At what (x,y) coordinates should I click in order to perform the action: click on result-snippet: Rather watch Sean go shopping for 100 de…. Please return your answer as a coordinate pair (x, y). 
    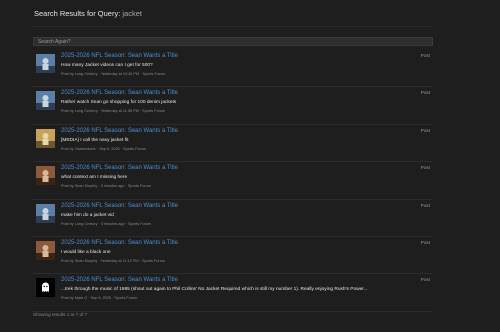
    Looking at the image, I should click on (119, 103).